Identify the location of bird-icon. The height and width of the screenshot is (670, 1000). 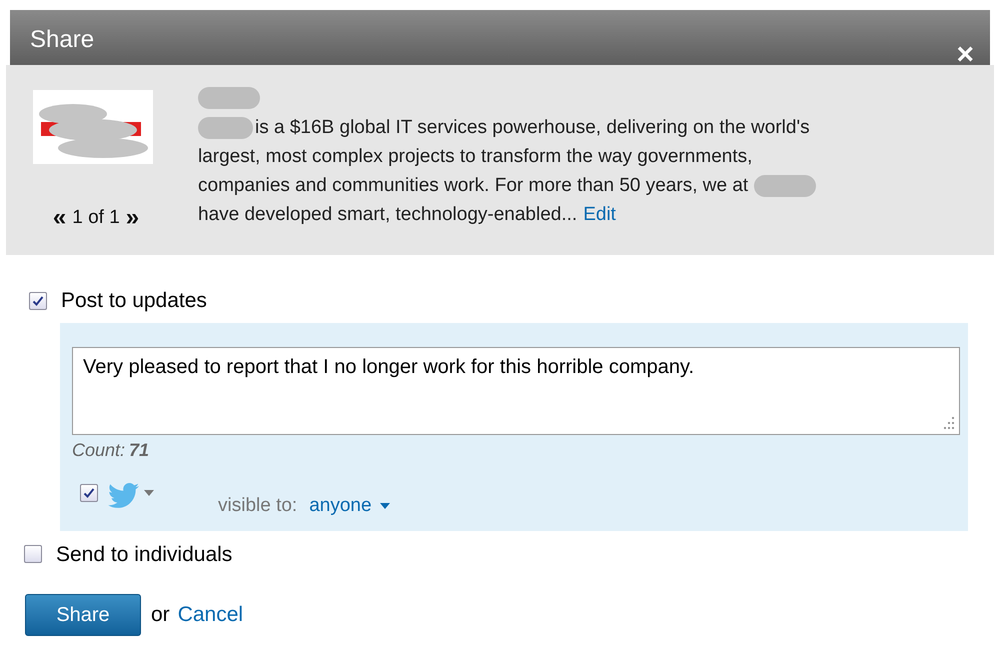
(124, 495).